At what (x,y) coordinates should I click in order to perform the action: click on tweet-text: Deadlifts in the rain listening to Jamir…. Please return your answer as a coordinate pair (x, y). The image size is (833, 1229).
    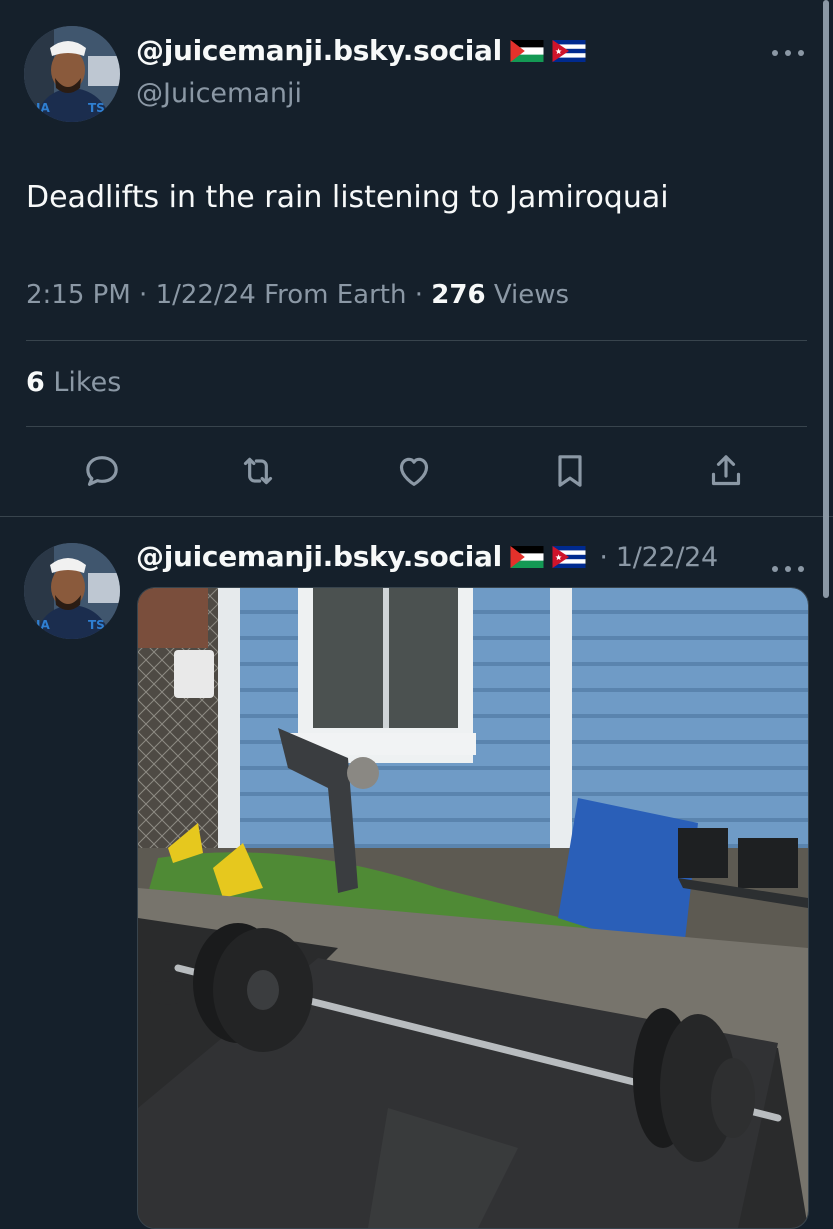
    Looking at the image, I should click on (347, 197).